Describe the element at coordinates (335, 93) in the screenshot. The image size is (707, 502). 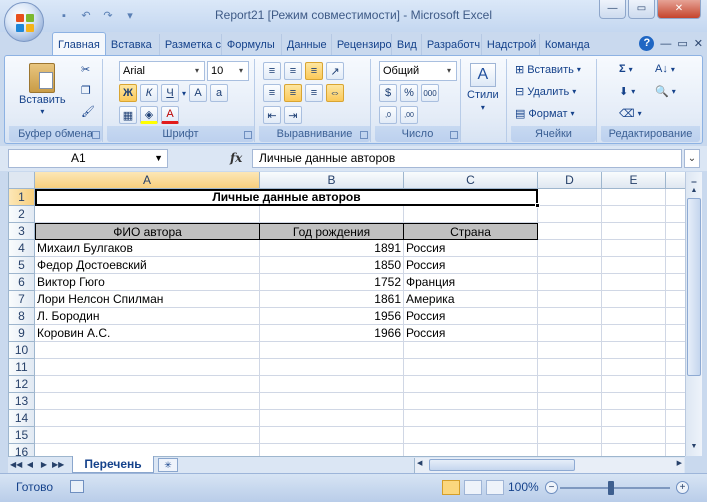
I see `merge-center-icon: ⇔` at that location.